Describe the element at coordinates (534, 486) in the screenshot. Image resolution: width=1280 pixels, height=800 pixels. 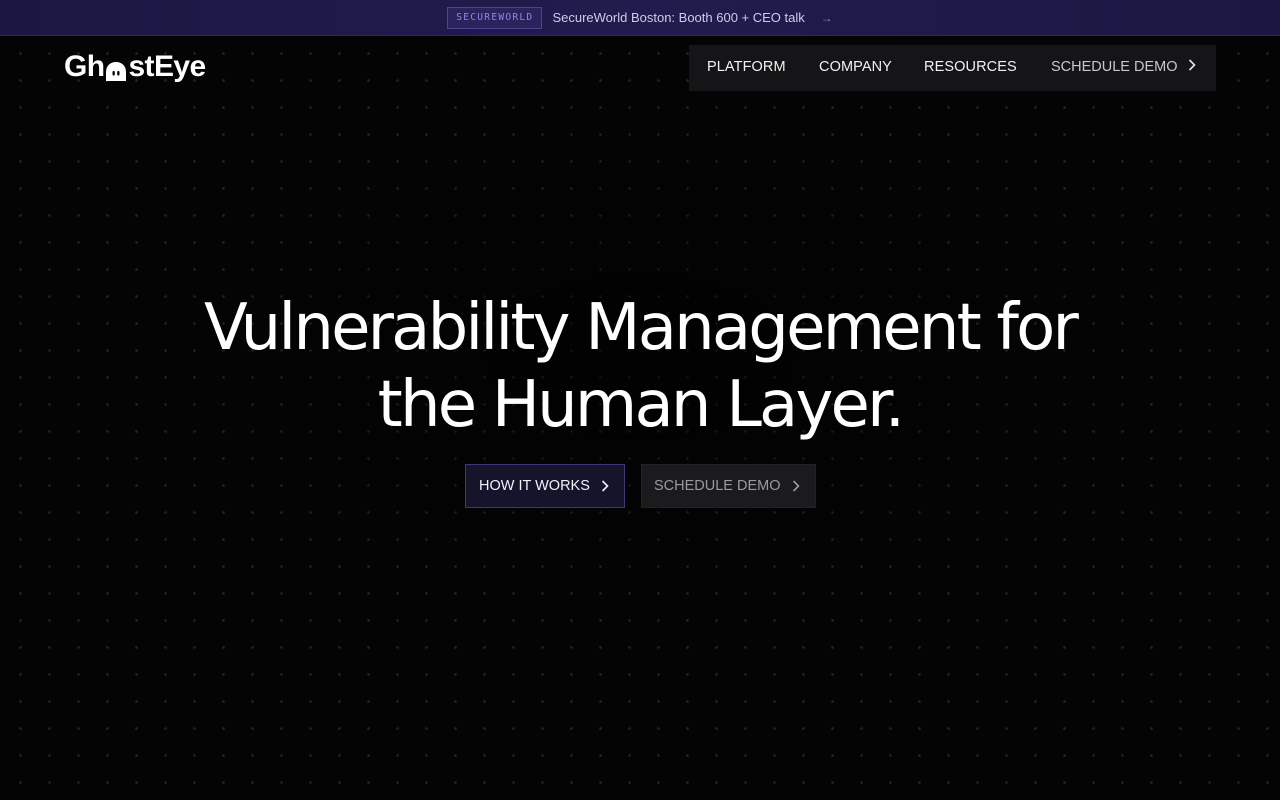
I see `how-it-works-label: HOW IT WORKS` at that location.